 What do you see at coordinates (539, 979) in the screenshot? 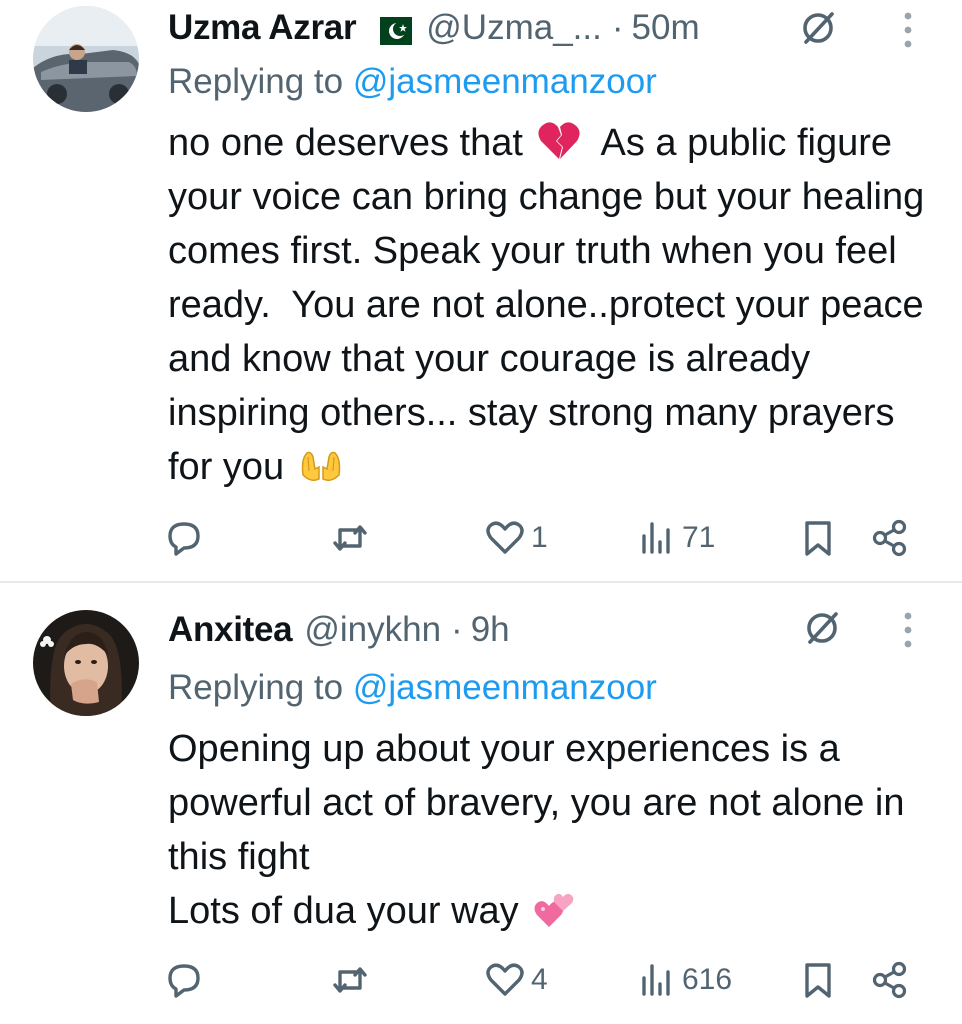
I see `like-count: 4` at bounding box center [539, 979].